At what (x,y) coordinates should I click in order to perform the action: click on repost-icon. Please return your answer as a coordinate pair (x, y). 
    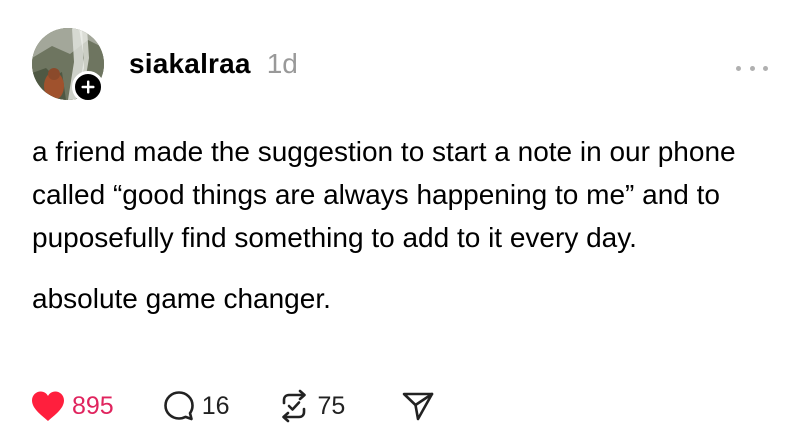
    Looking at the image, I should click on (293, 406).